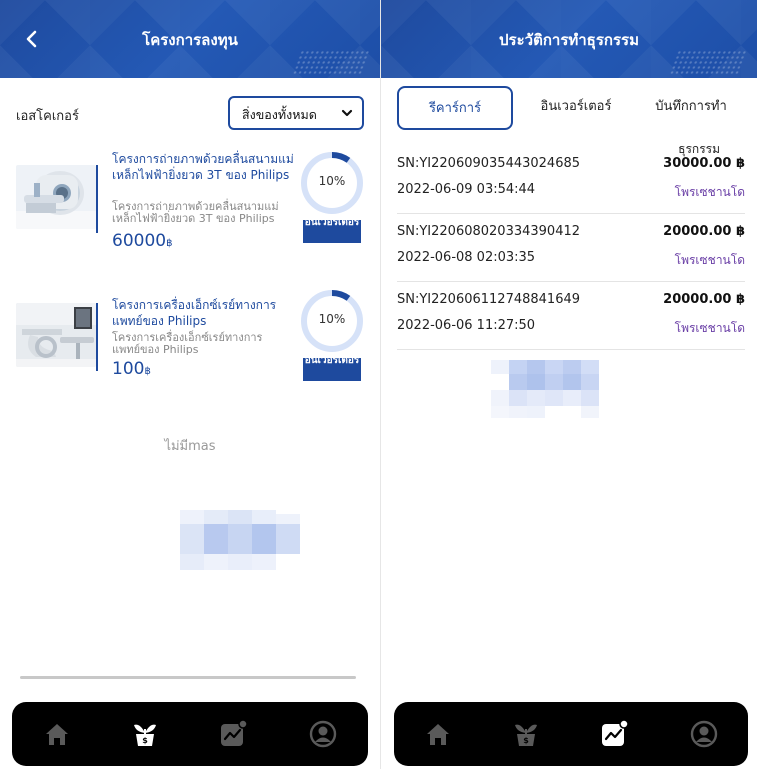 The width and height of the screenshot is (757, 769). What do you see at coordinates (190, 446) in the screenshot?
I see `no-more-label: ไม่มีmas` at bounding box center [190, 446].